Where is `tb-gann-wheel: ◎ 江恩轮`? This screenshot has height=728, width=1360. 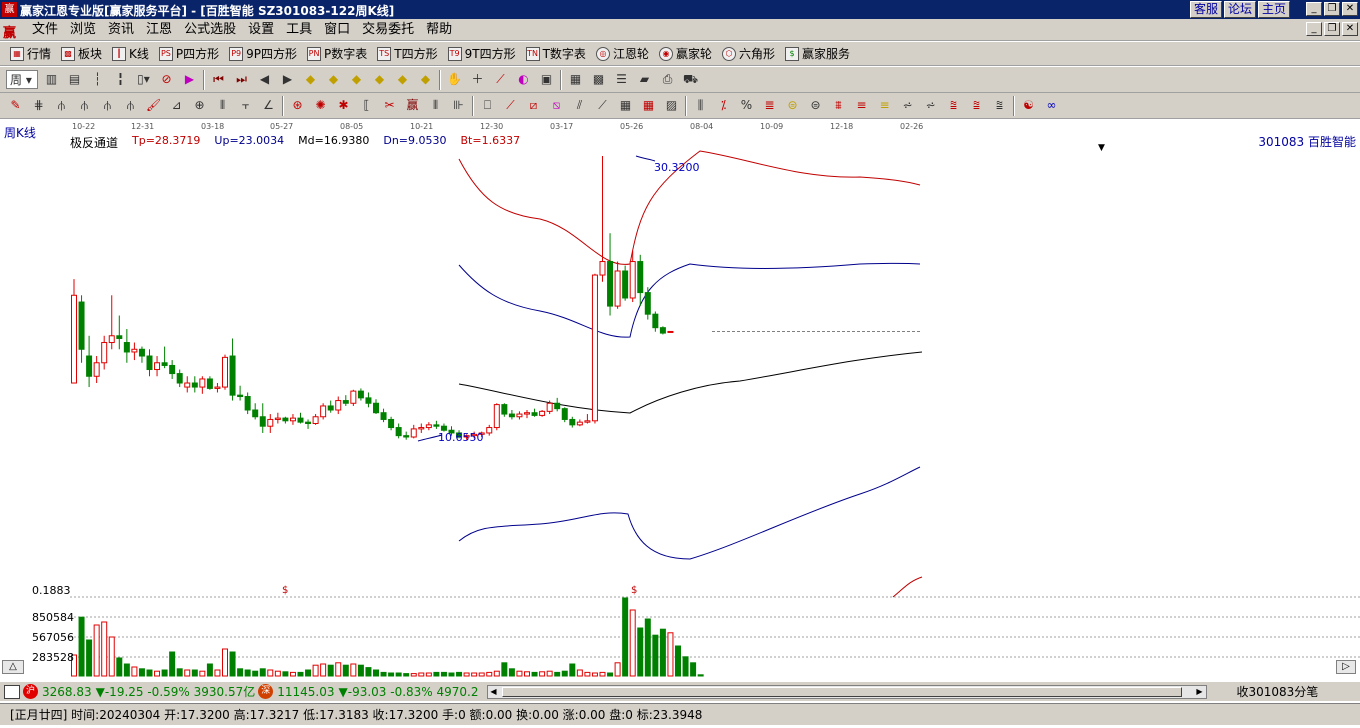 tb-gann-wheel: ◎ 江恩轮 is located at coordinates (622, 53).